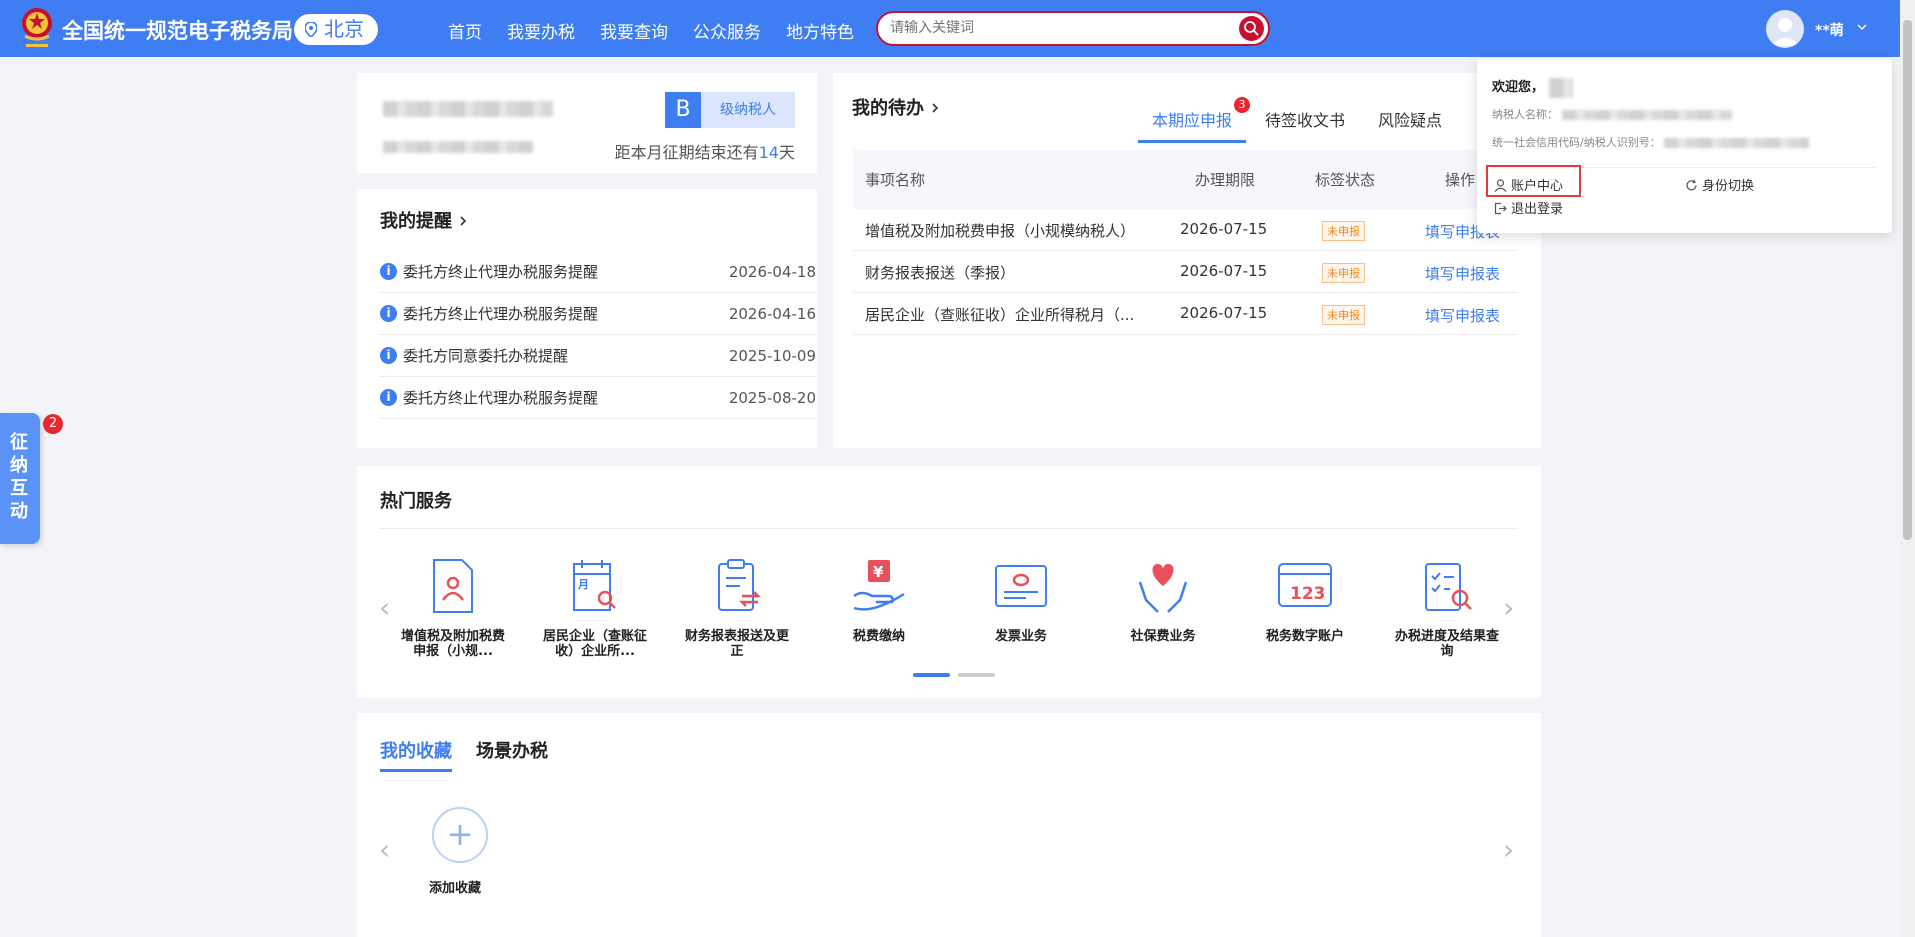  Describe the element at coordinates (37, 28) in the screenshot. I see `tax-emblem-logo` at that location.